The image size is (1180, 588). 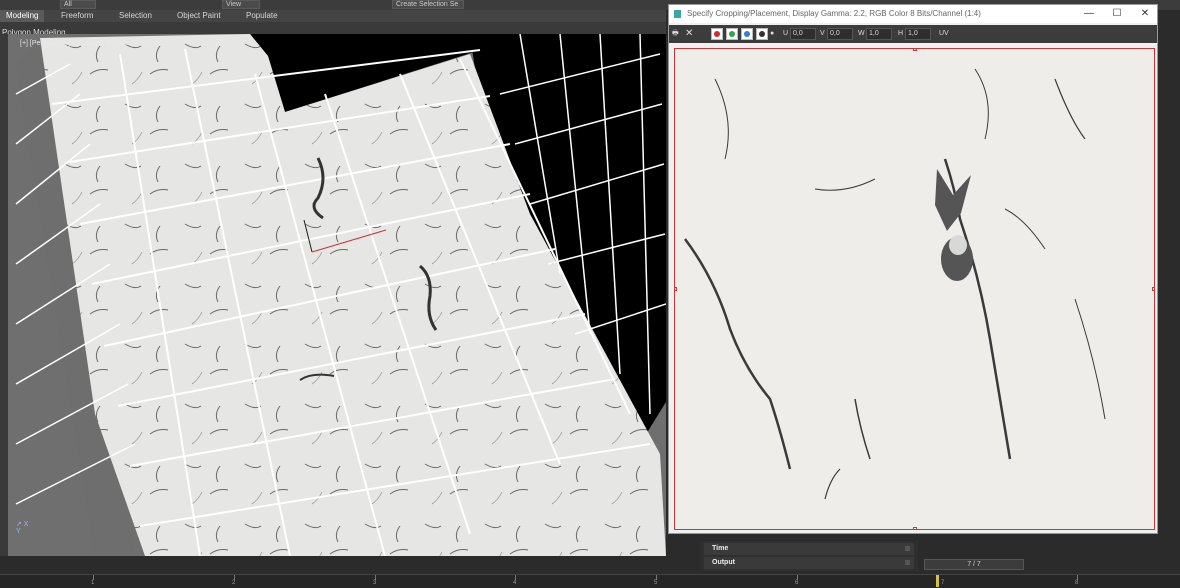 What do you see at coordinates (135, 16) in the screenshot?
I see `tab-selection: Selection` at bounding box center [135, 16].